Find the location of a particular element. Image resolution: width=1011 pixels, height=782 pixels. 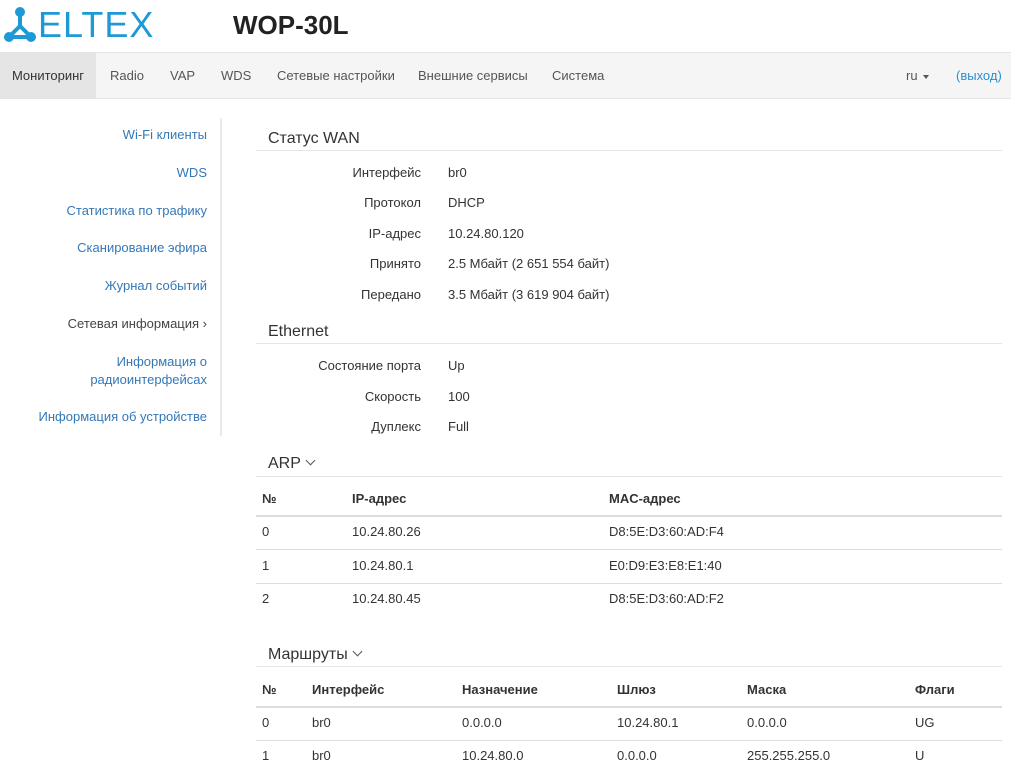

nav-network-settings: Сетевые настройки is located at coordinates (336, 75).